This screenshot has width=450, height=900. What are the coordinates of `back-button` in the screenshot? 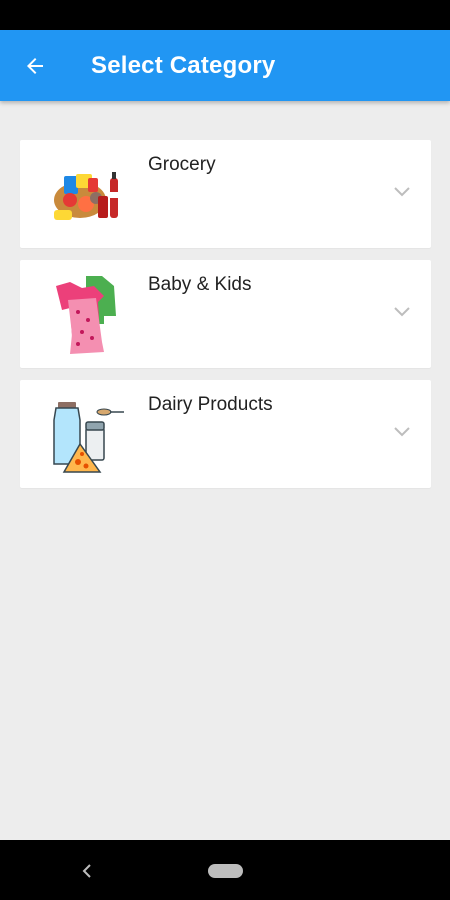 It's located at (35, 65).